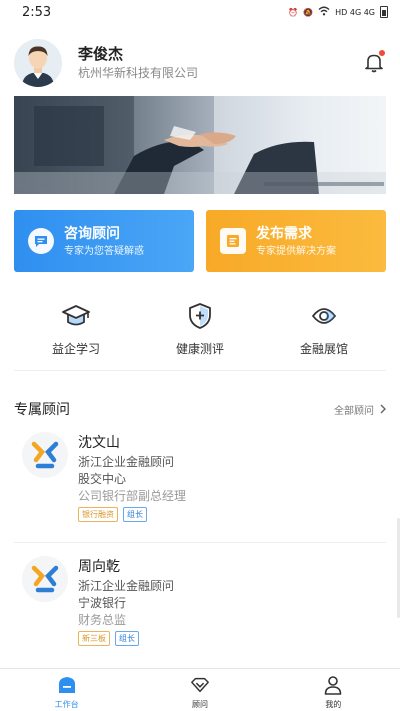 This screenshot has height=711, width=400. I want to click on bottom-tab-bar: 工作台 顾问 我的, so click(200, 689).